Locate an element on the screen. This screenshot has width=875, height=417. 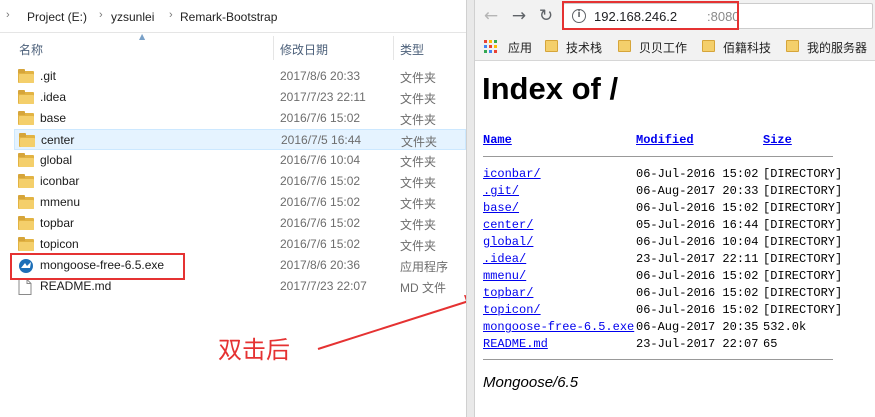
file-row: topicon 2016/7/6 15:02 文件夹 is located at coordinates (240, 244).